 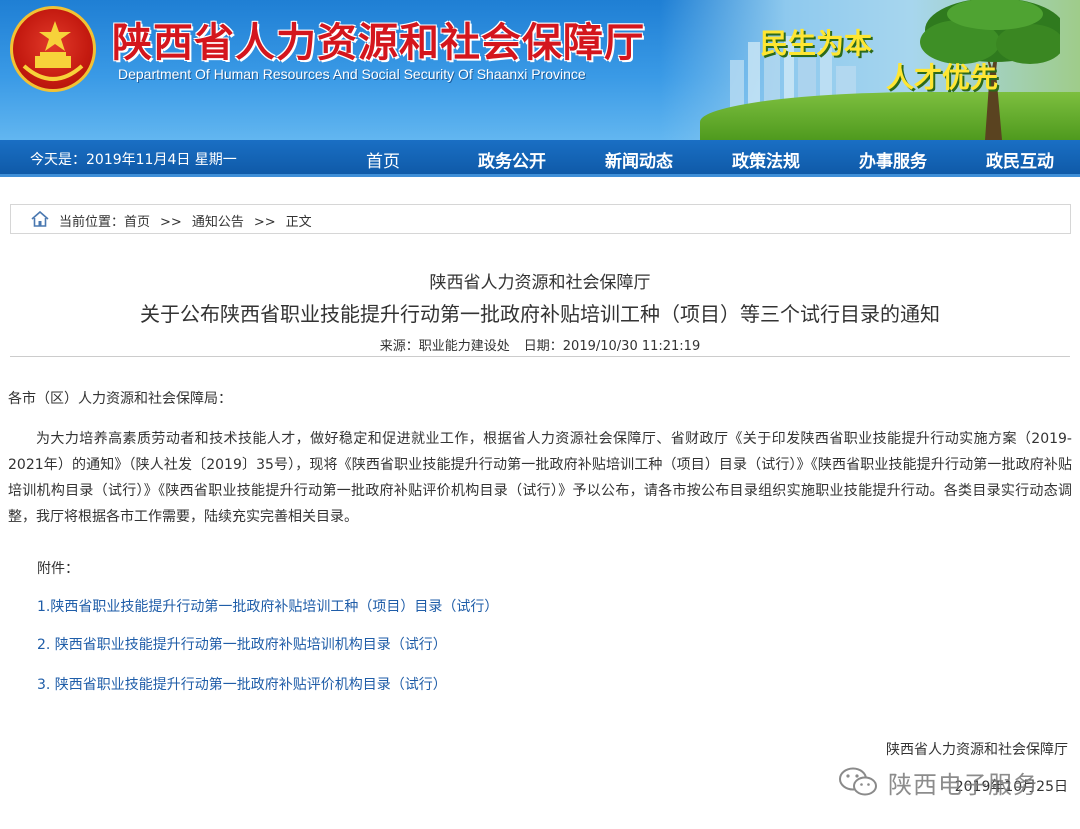 What do you see at coordinates (133, 160) in the screenshot?
I see `current-date: 今天是：2019年11月4日 星期一` at bounding box center [133, 160].